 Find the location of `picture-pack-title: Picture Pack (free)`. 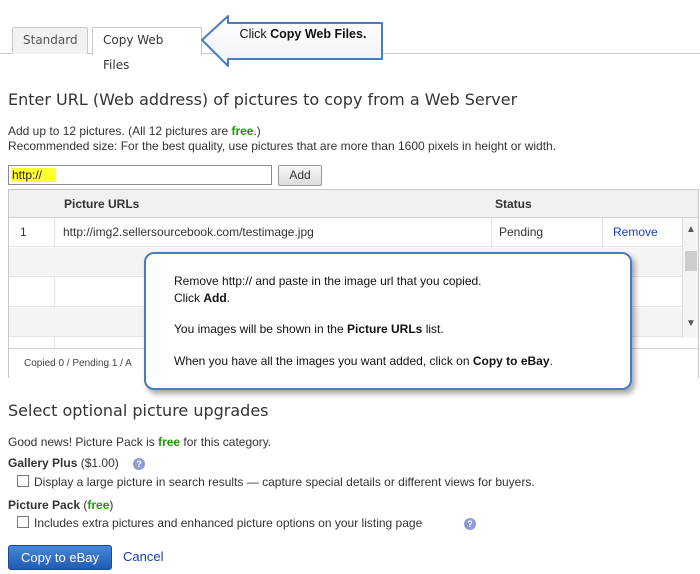

picture-pack-title: Picture Pack (free) is located at coordinates (61, 505).